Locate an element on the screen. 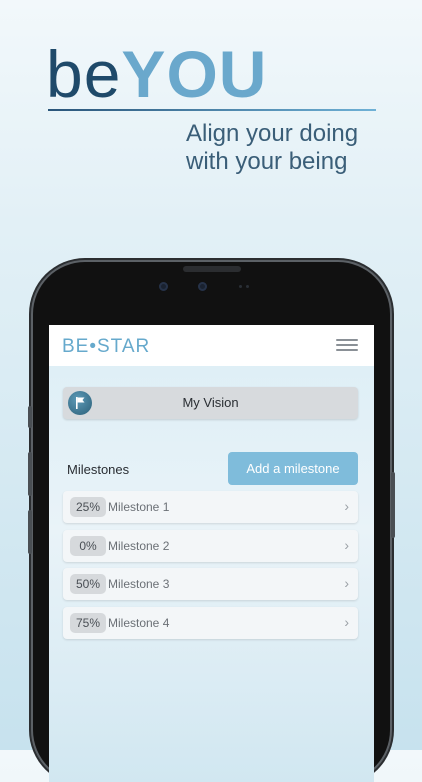 This screenshot has width=422, height=782. proximity-sensor is located at coordinates (240, 286).